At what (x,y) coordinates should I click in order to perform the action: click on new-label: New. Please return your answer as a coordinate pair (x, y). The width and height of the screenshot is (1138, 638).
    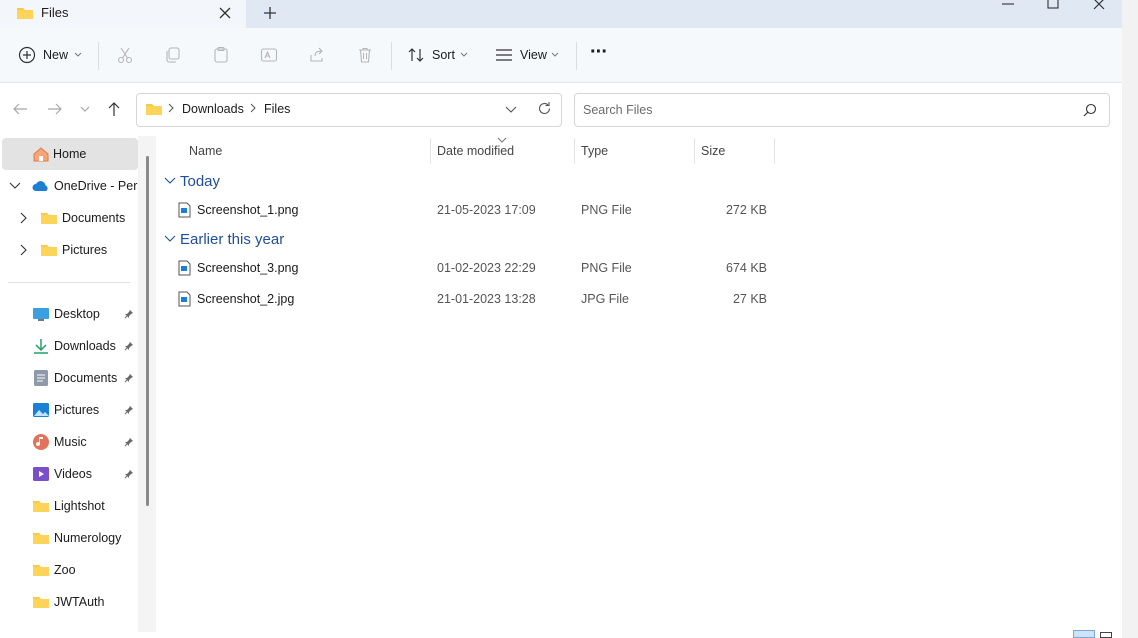
    Looking at the image, I should click on (56, 55).